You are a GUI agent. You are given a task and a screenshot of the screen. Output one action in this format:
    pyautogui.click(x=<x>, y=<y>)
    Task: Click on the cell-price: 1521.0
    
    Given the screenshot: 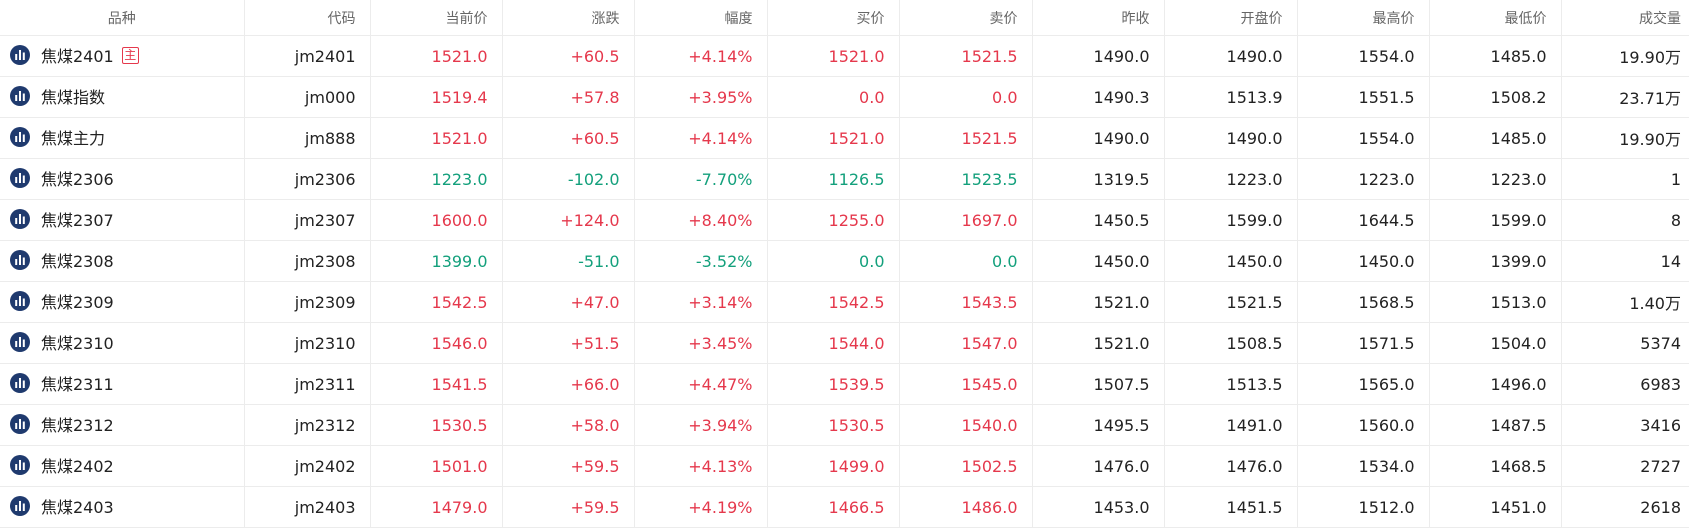 What is the action you would take?
    pyautogui.click(x=436, y=56)
    